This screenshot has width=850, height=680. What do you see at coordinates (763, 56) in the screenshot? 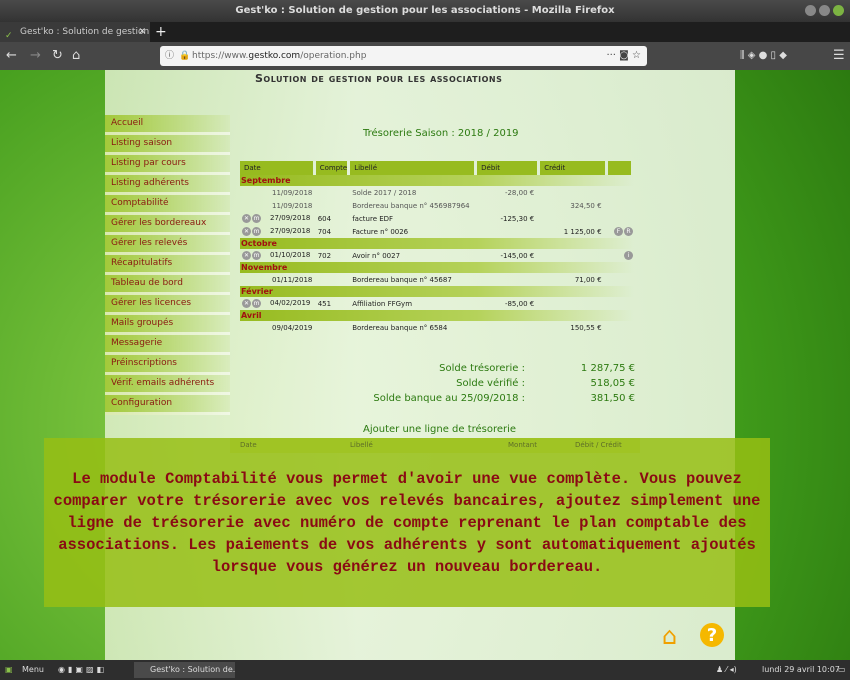
I see `toolbar-icons: ⫼ ◈ ● ▯ ◆` at bounding box center [763, 56].